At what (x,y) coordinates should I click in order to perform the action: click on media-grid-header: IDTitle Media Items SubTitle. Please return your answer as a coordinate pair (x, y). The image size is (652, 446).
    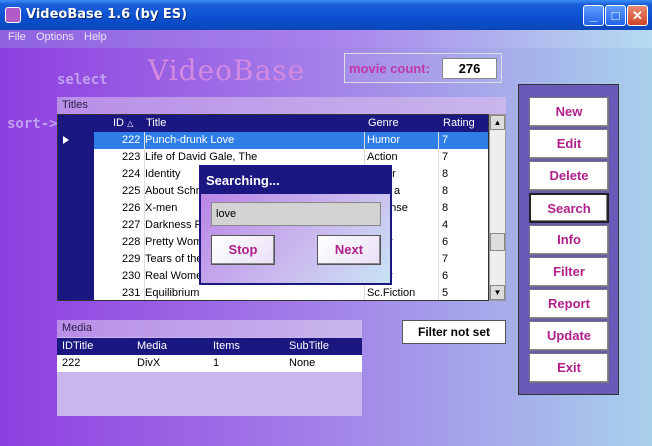
    Looking at the image, I should click on (209, 346).